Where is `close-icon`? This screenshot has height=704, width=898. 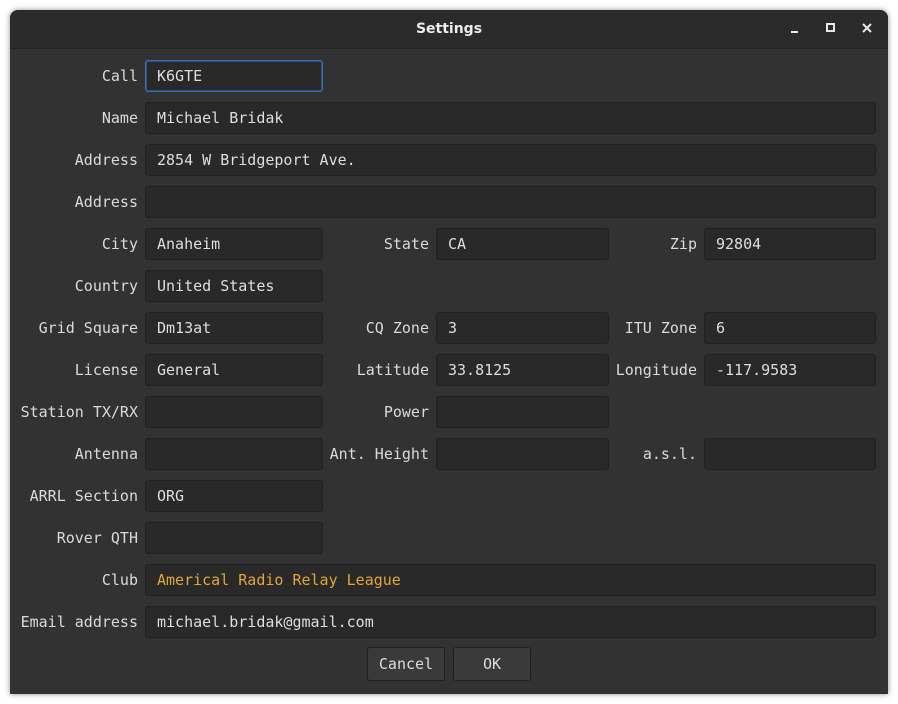
close-icon is located at coordinates (867, 29).